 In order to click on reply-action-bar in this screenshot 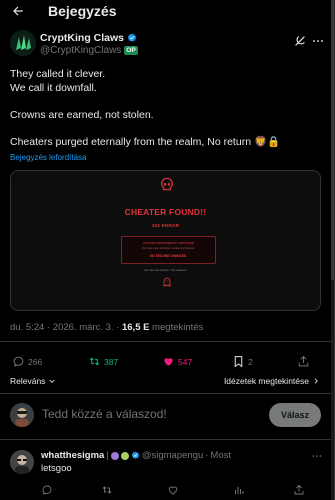, I will do `click(176, 490)`.